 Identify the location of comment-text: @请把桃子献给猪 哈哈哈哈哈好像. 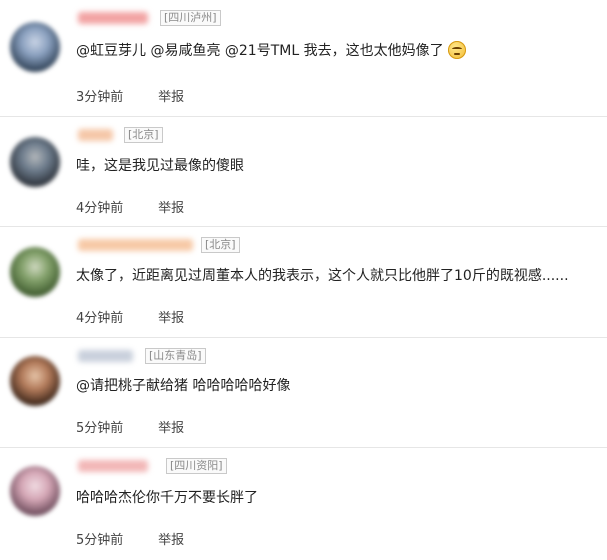
(183, 385).